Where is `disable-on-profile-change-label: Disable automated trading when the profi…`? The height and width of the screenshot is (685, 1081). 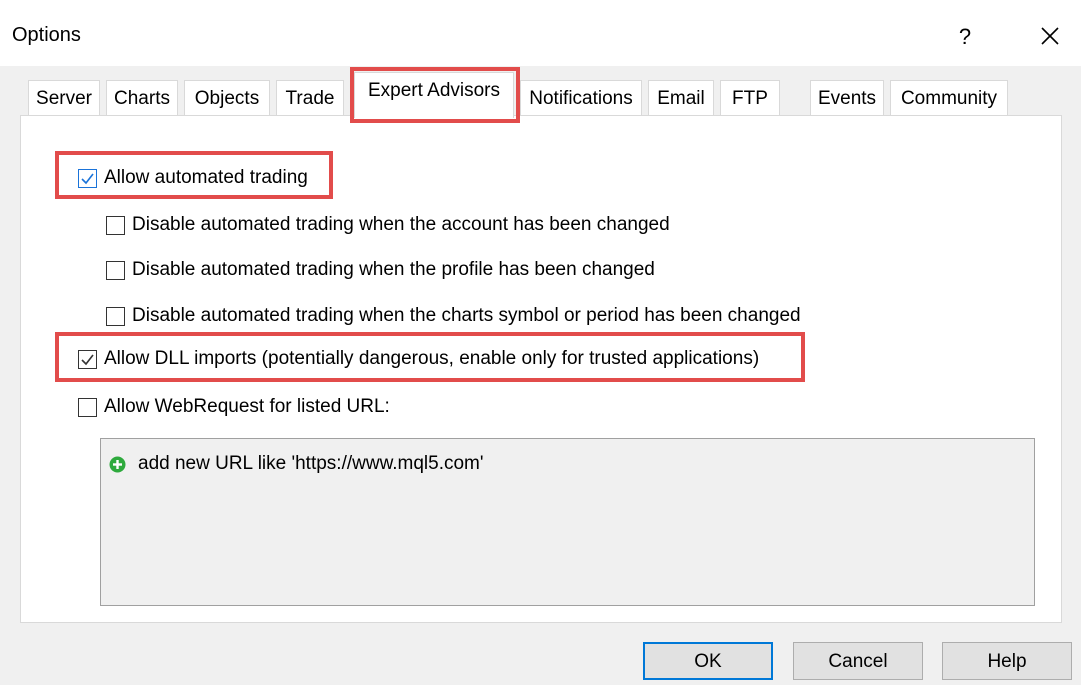
disable-on-profile-change-label: Disable automated trading when the profi… is located at coordinates (393, 269).